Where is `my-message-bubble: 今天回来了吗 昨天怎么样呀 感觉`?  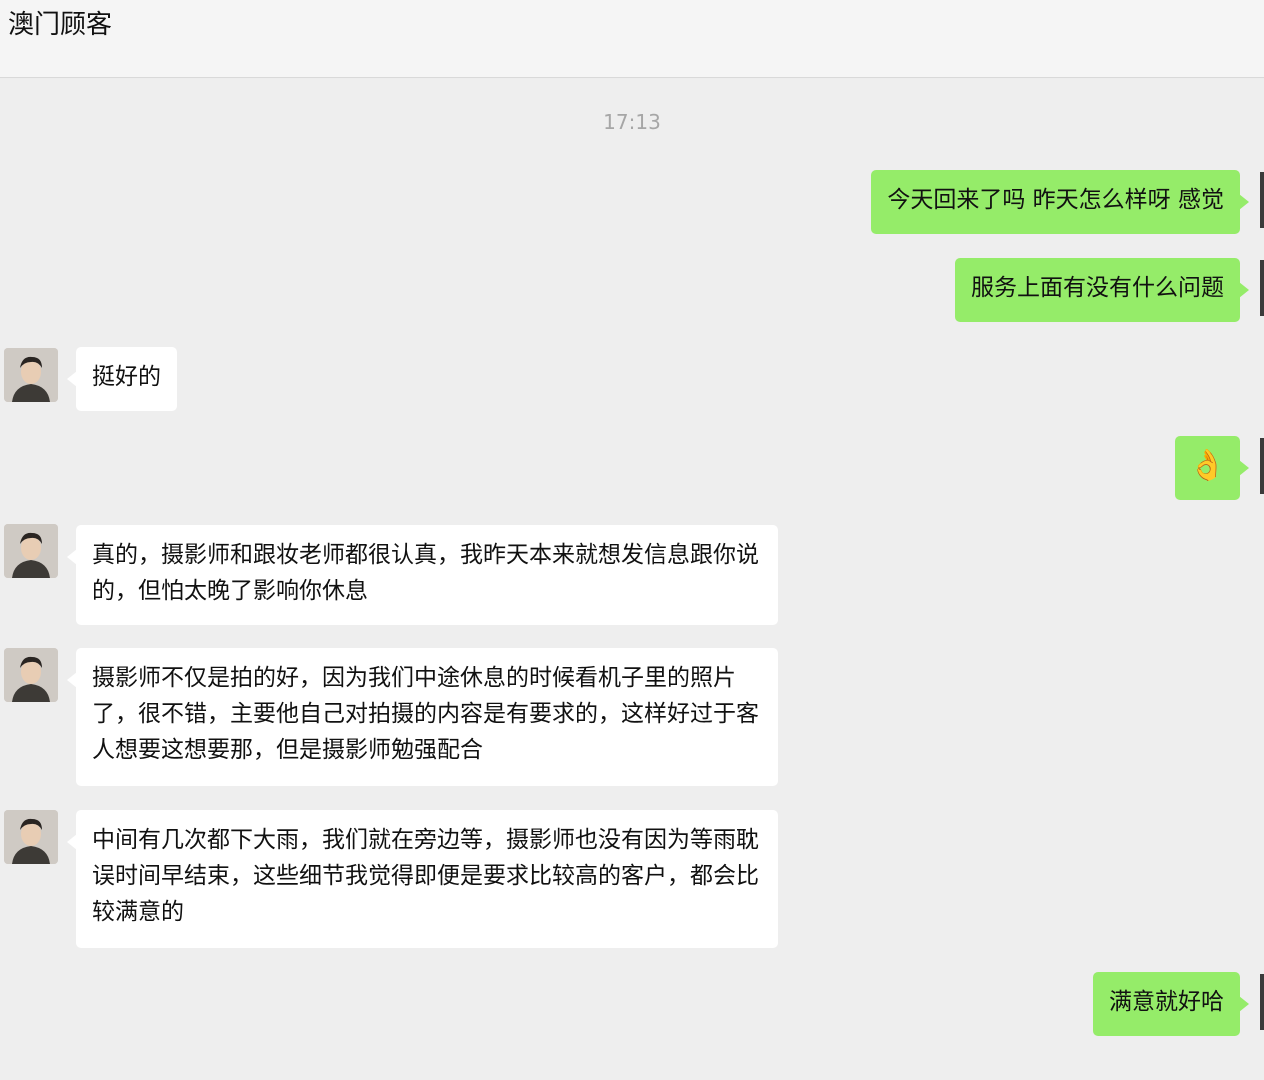
my-message-bubble: 今天回来了吗 昨天怎么样呀 感觉 is located at coordinates (1060, 202).